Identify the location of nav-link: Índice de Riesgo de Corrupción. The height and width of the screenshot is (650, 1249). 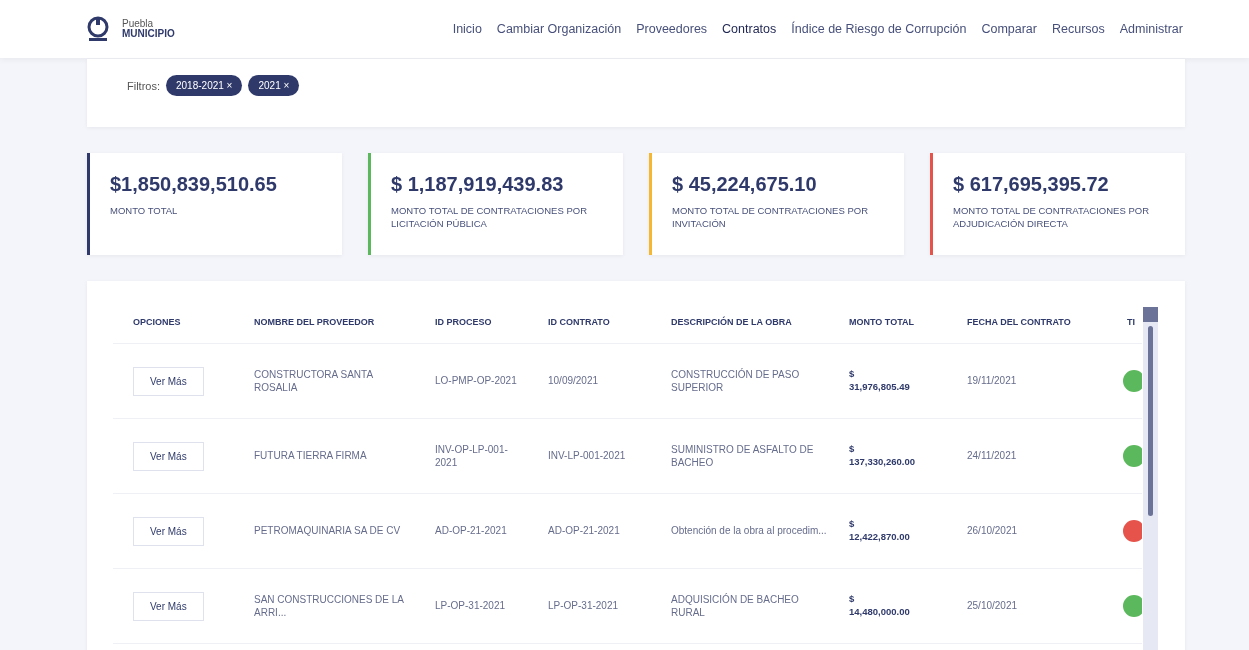
(879, 29).